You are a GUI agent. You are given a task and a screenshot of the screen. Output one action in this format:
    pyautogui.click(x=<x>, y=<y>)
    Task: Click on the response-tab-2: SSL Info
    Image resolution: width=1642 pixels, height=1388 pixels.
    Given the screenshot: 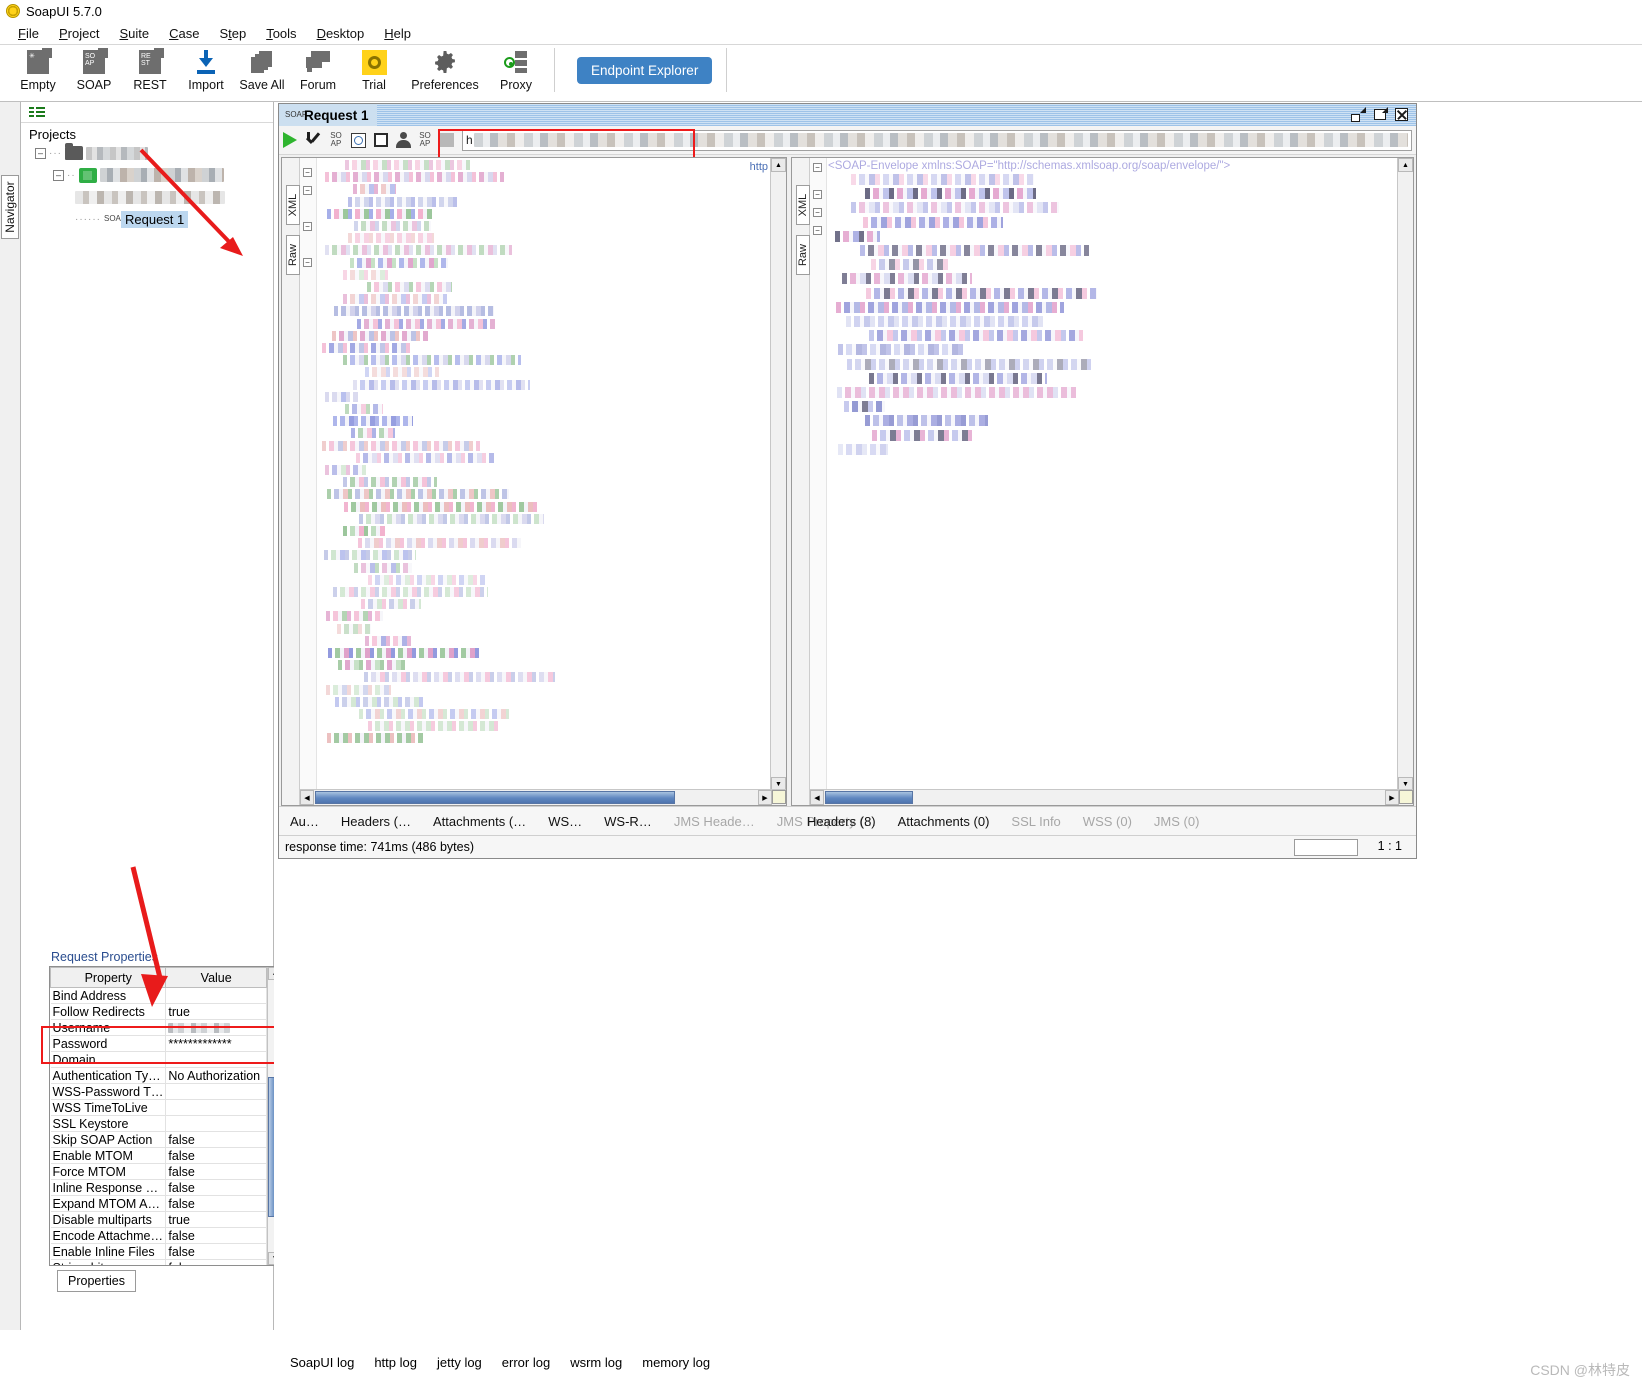 What is the action you would take?
    pyautogui.click(x=1035, y=821)
    